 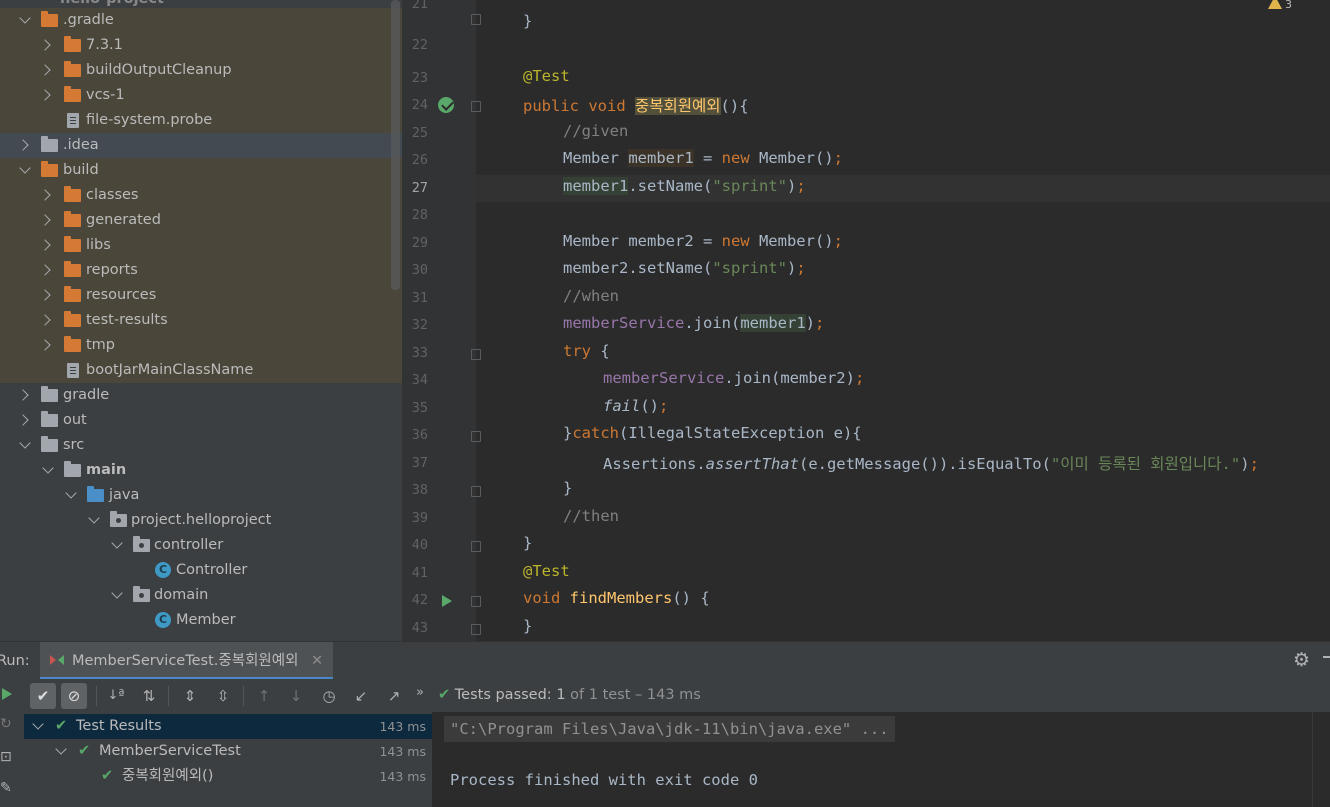 What do you see at coordinates (419, 600) in the screenshot?
I see `line-number: 42` at bounding box center [419, 600].